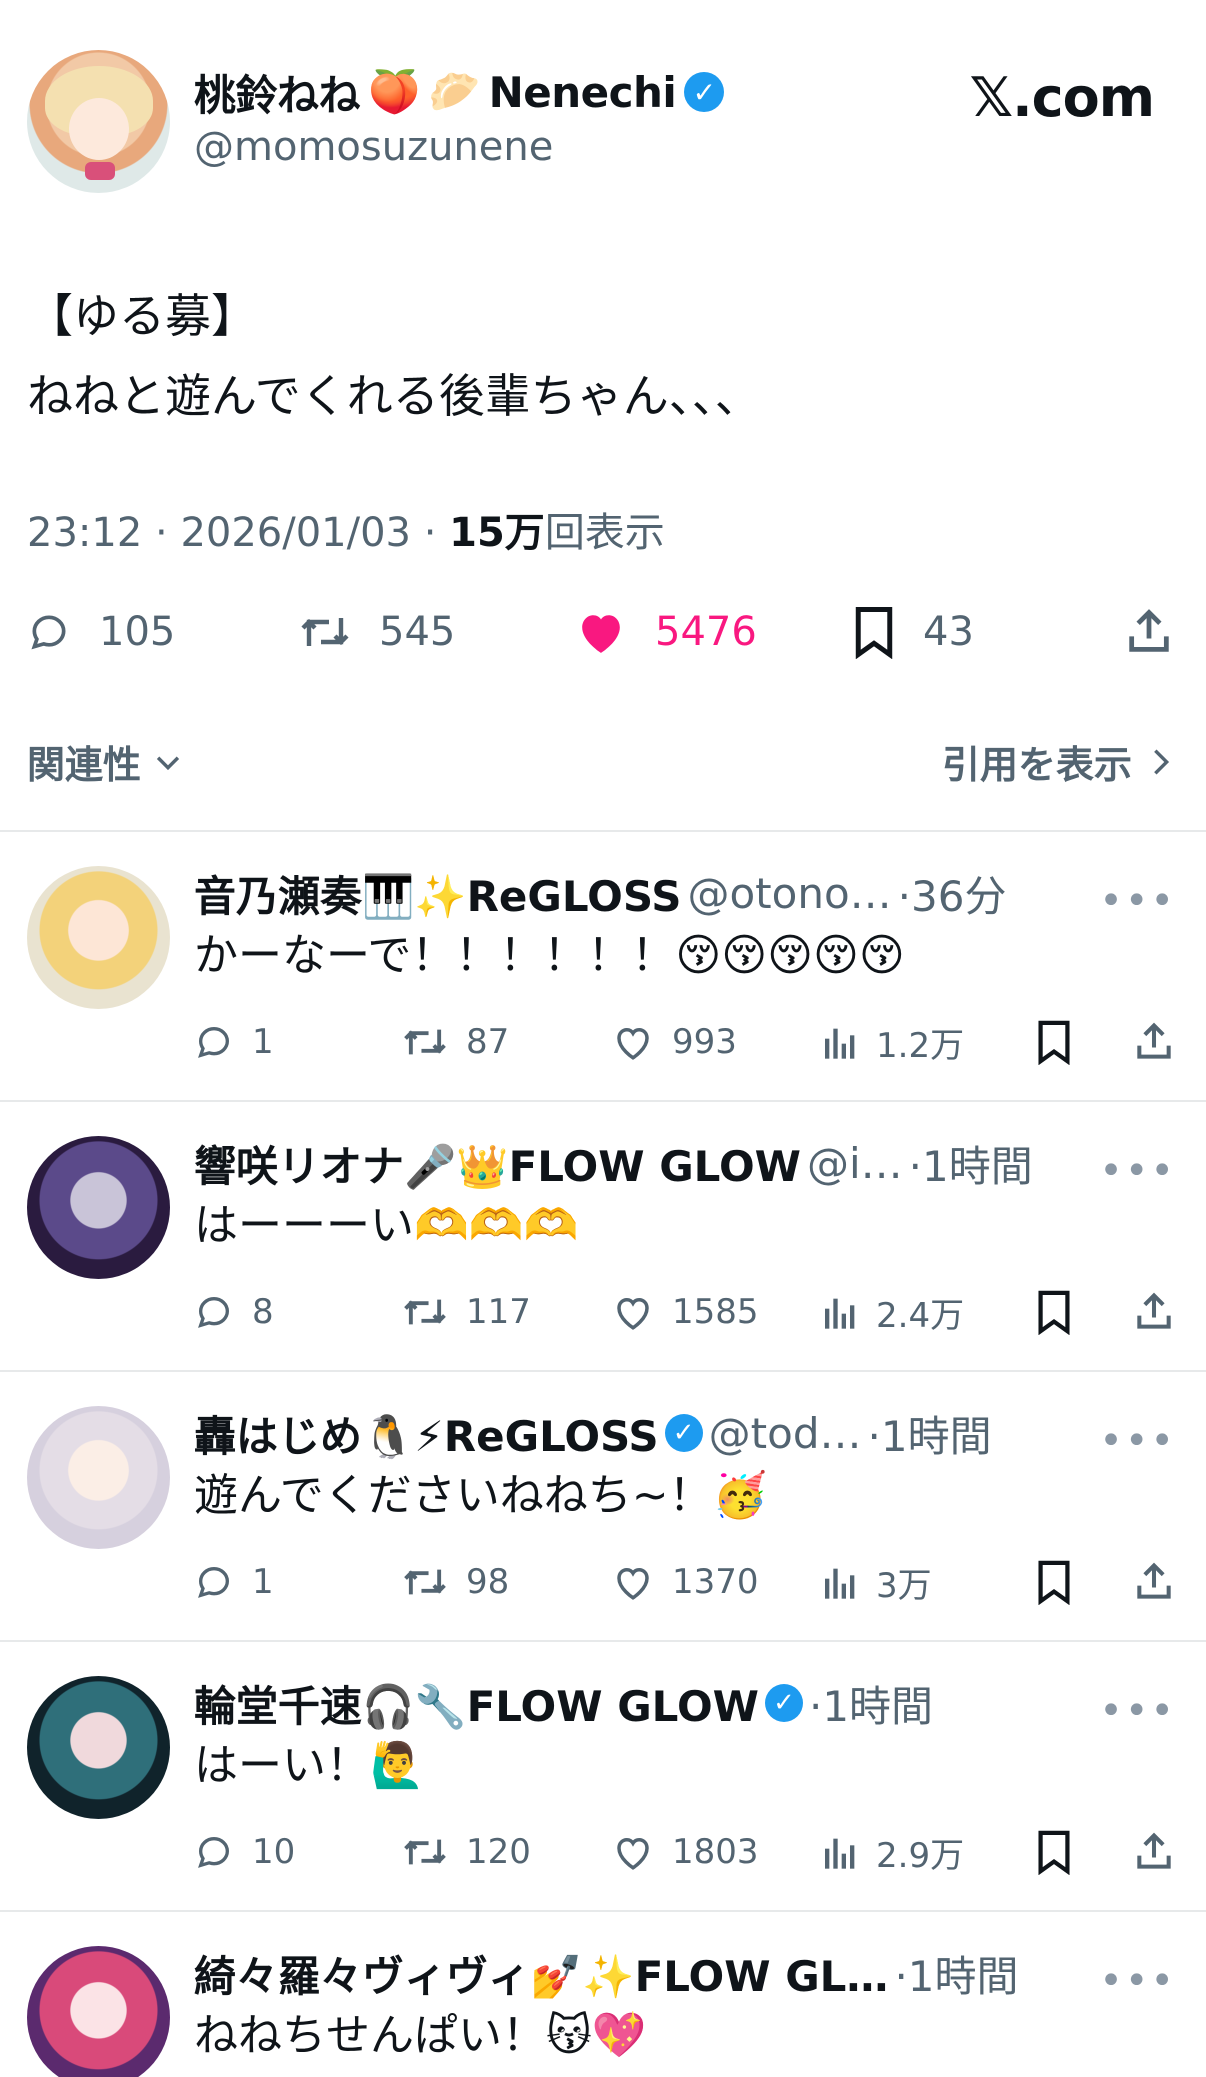 The image size is (1206, 2077). What do you see at coordinates (459, 92) in the screenshot?
I see `author-name-row: 桃鈴ねね 🍑 🥟 Nenechi ✓` at bounding box center [459, 92].